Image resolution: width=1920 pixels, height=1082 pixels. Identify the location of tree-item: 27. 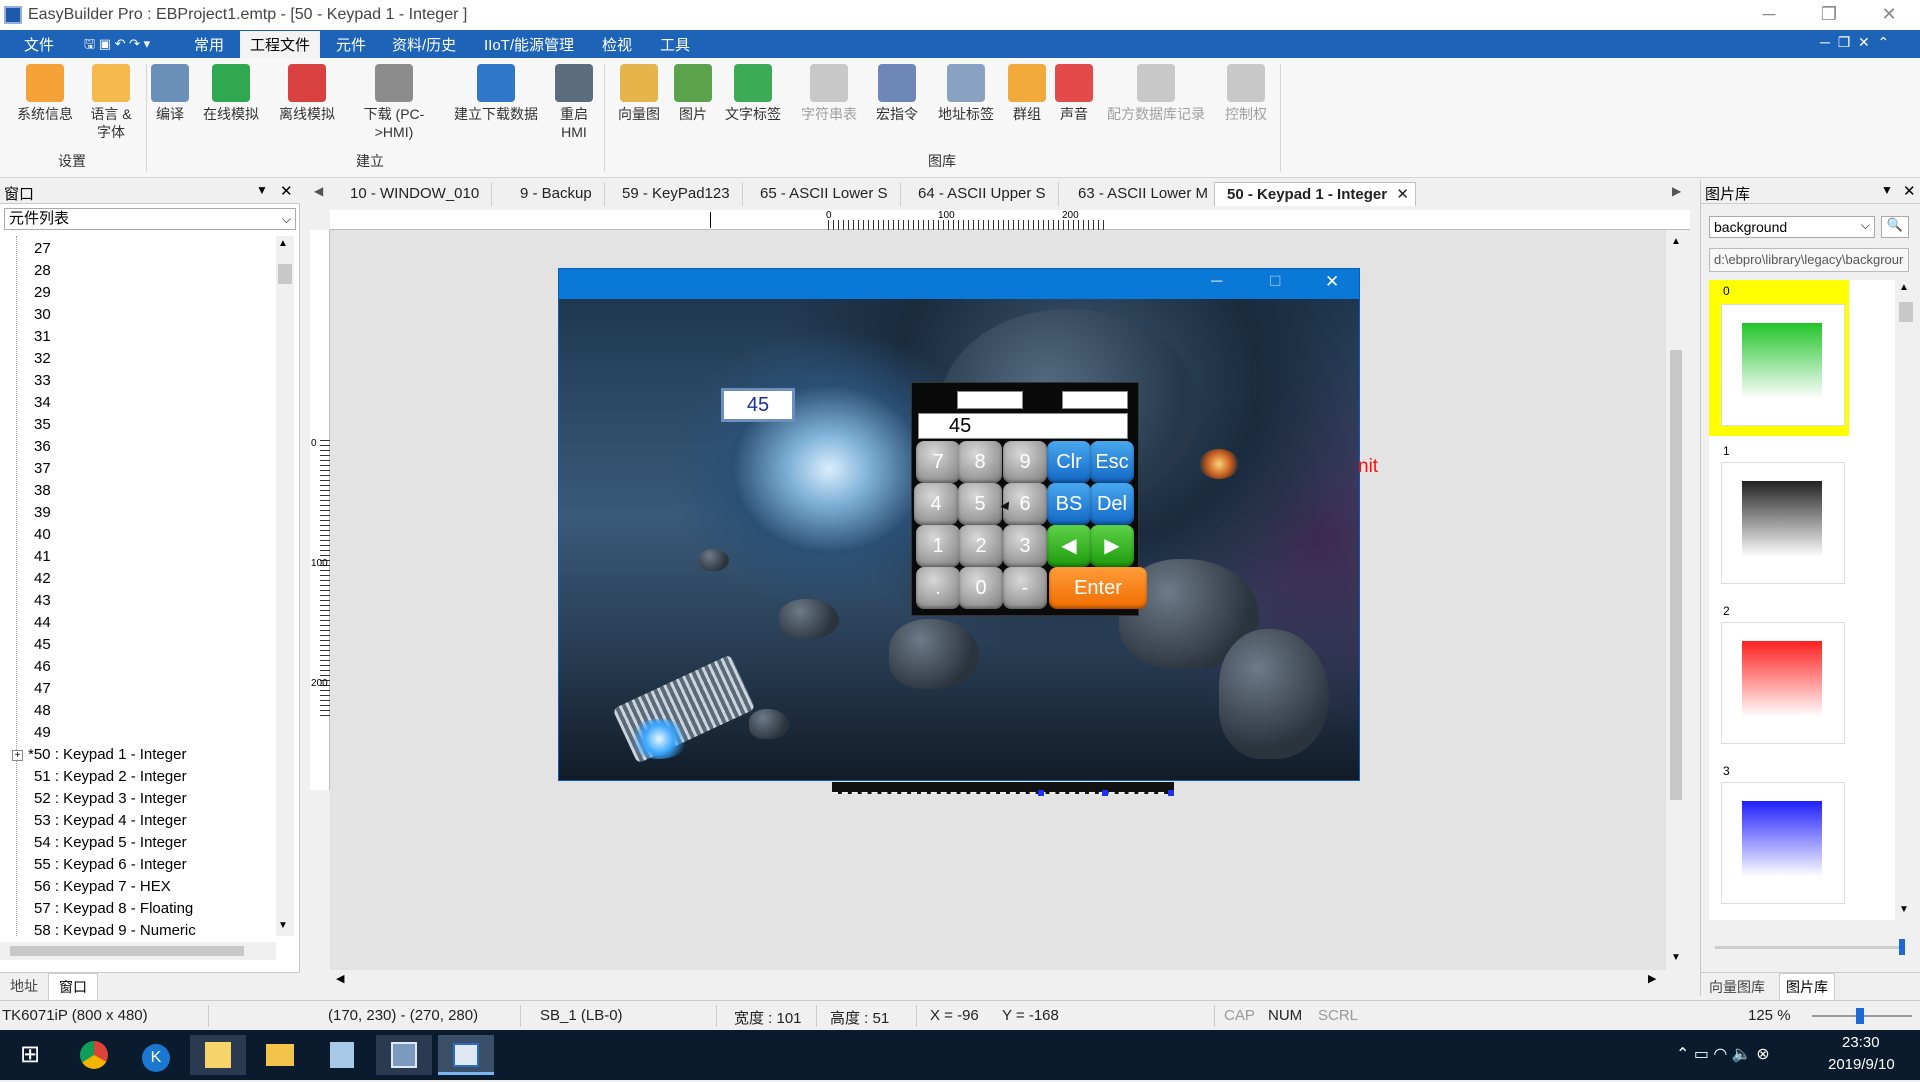
(42, 249).